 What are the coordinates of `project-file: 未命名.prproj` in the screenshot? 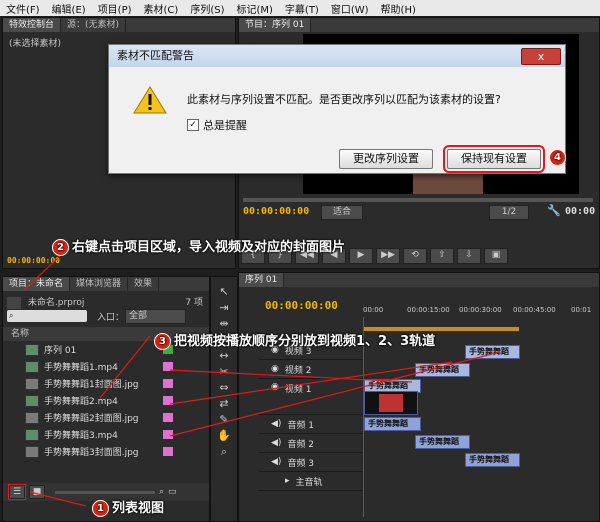 It's located at (56, 303).